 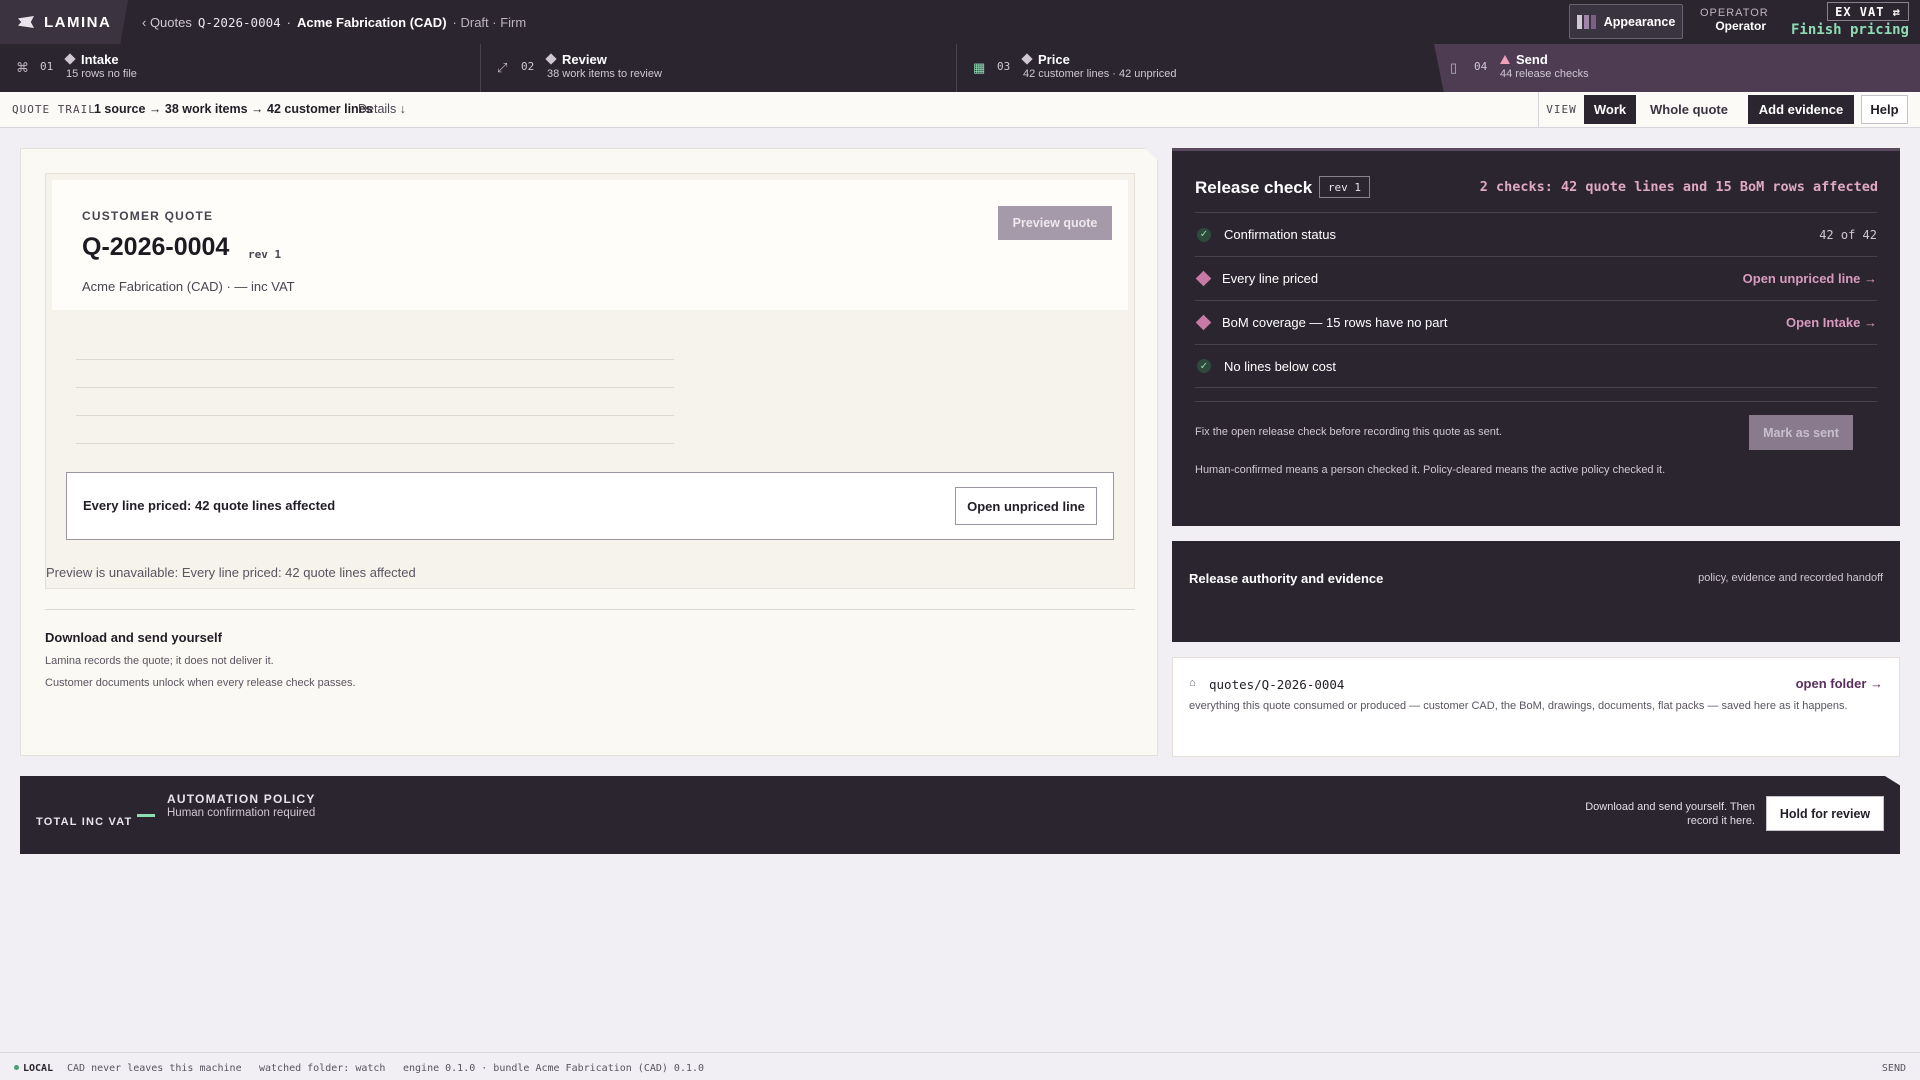 What do you see at coordinates (1831, 322) in the screenshot?
I see `open-intake-link: Open Intake →` at bounding box center [1831, 322].